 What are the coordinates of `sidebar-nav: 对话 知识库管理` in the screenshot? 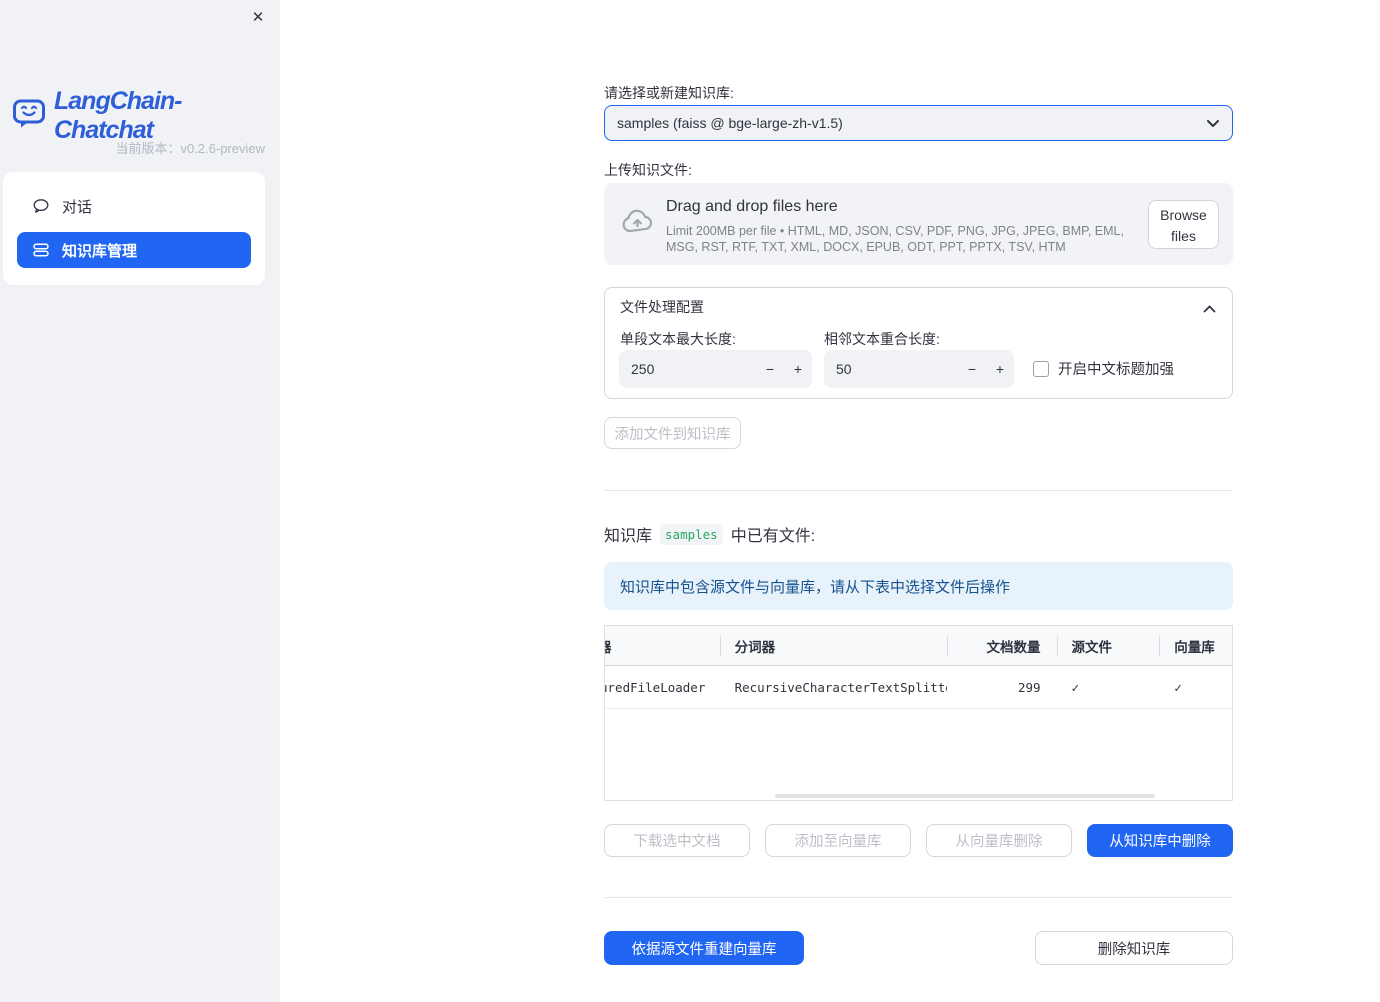 It's located at (134, 228).